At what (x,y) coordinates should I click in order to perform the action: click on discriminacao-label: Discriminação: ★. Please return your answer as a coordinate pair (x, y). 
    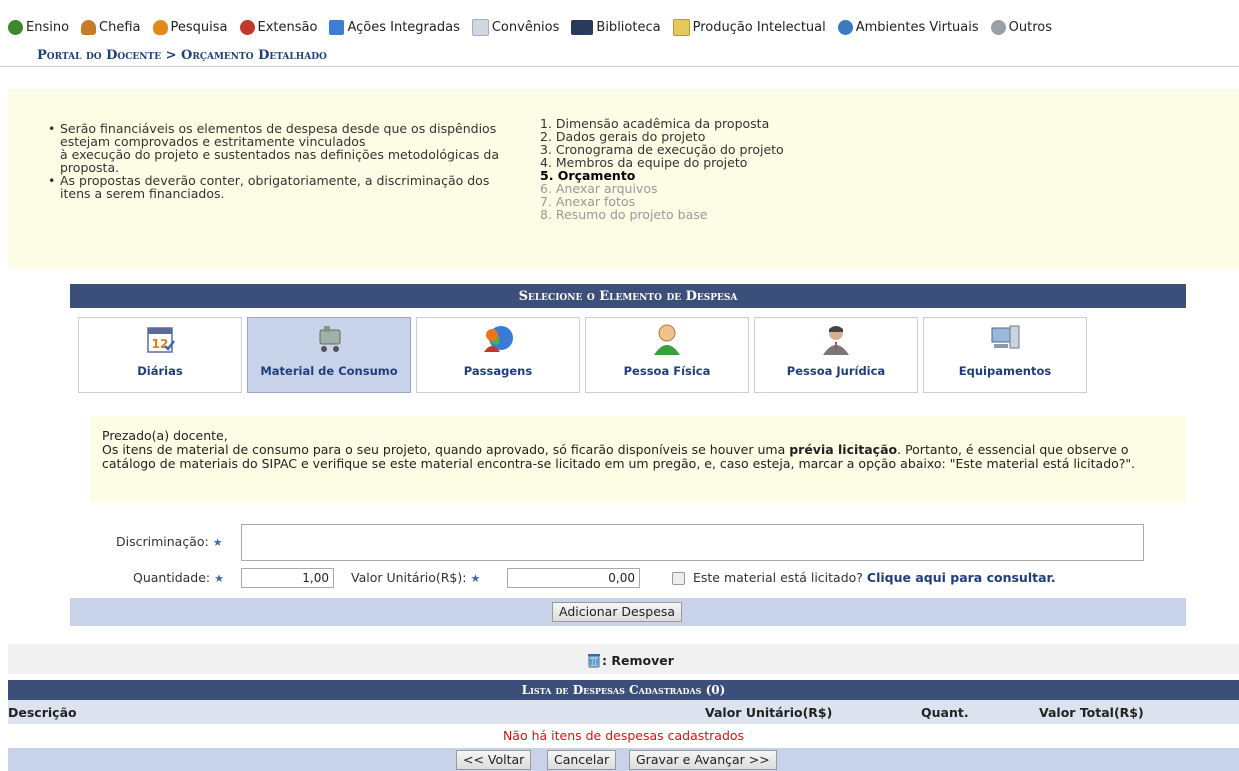
    Looking at the image, I should click on (169, 541).